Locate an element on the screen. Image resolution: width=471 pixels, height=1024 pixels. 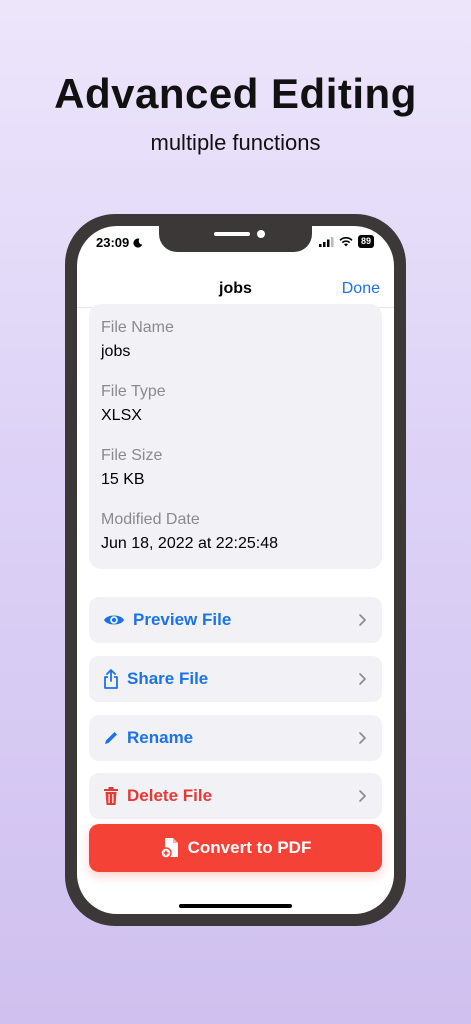
file-name-label: File Name is located at coordinates (137, 327).